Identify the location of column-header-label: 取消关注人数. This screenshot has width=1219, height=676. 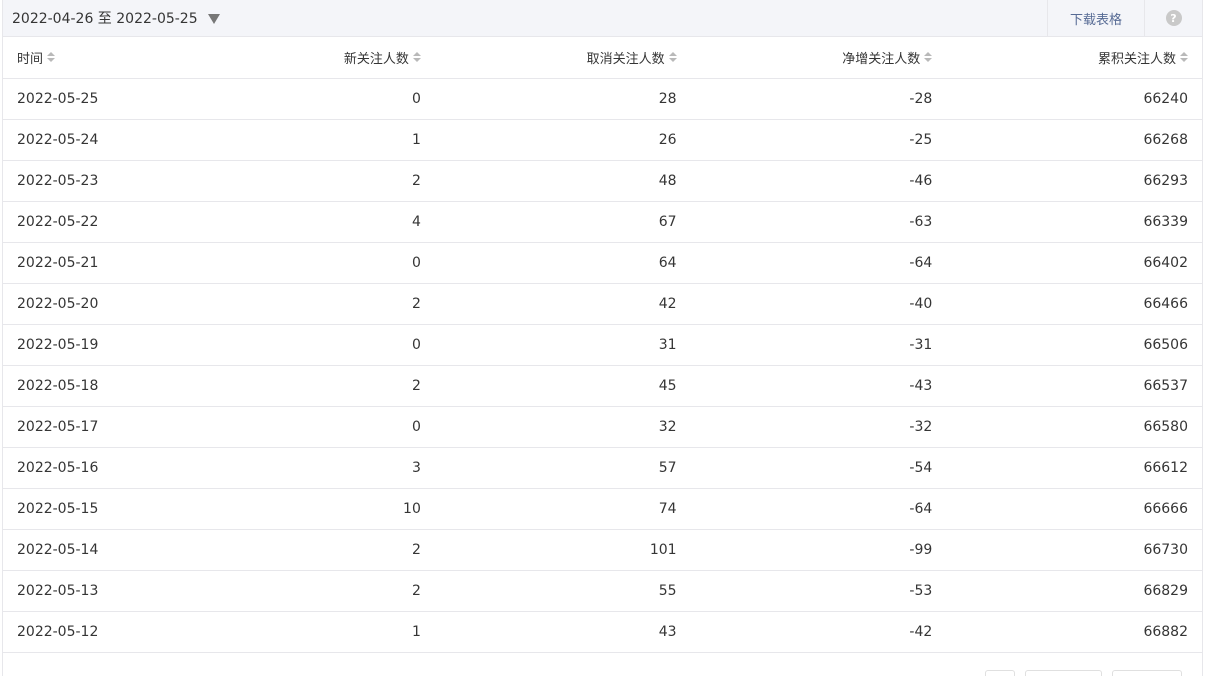
(625, 59).